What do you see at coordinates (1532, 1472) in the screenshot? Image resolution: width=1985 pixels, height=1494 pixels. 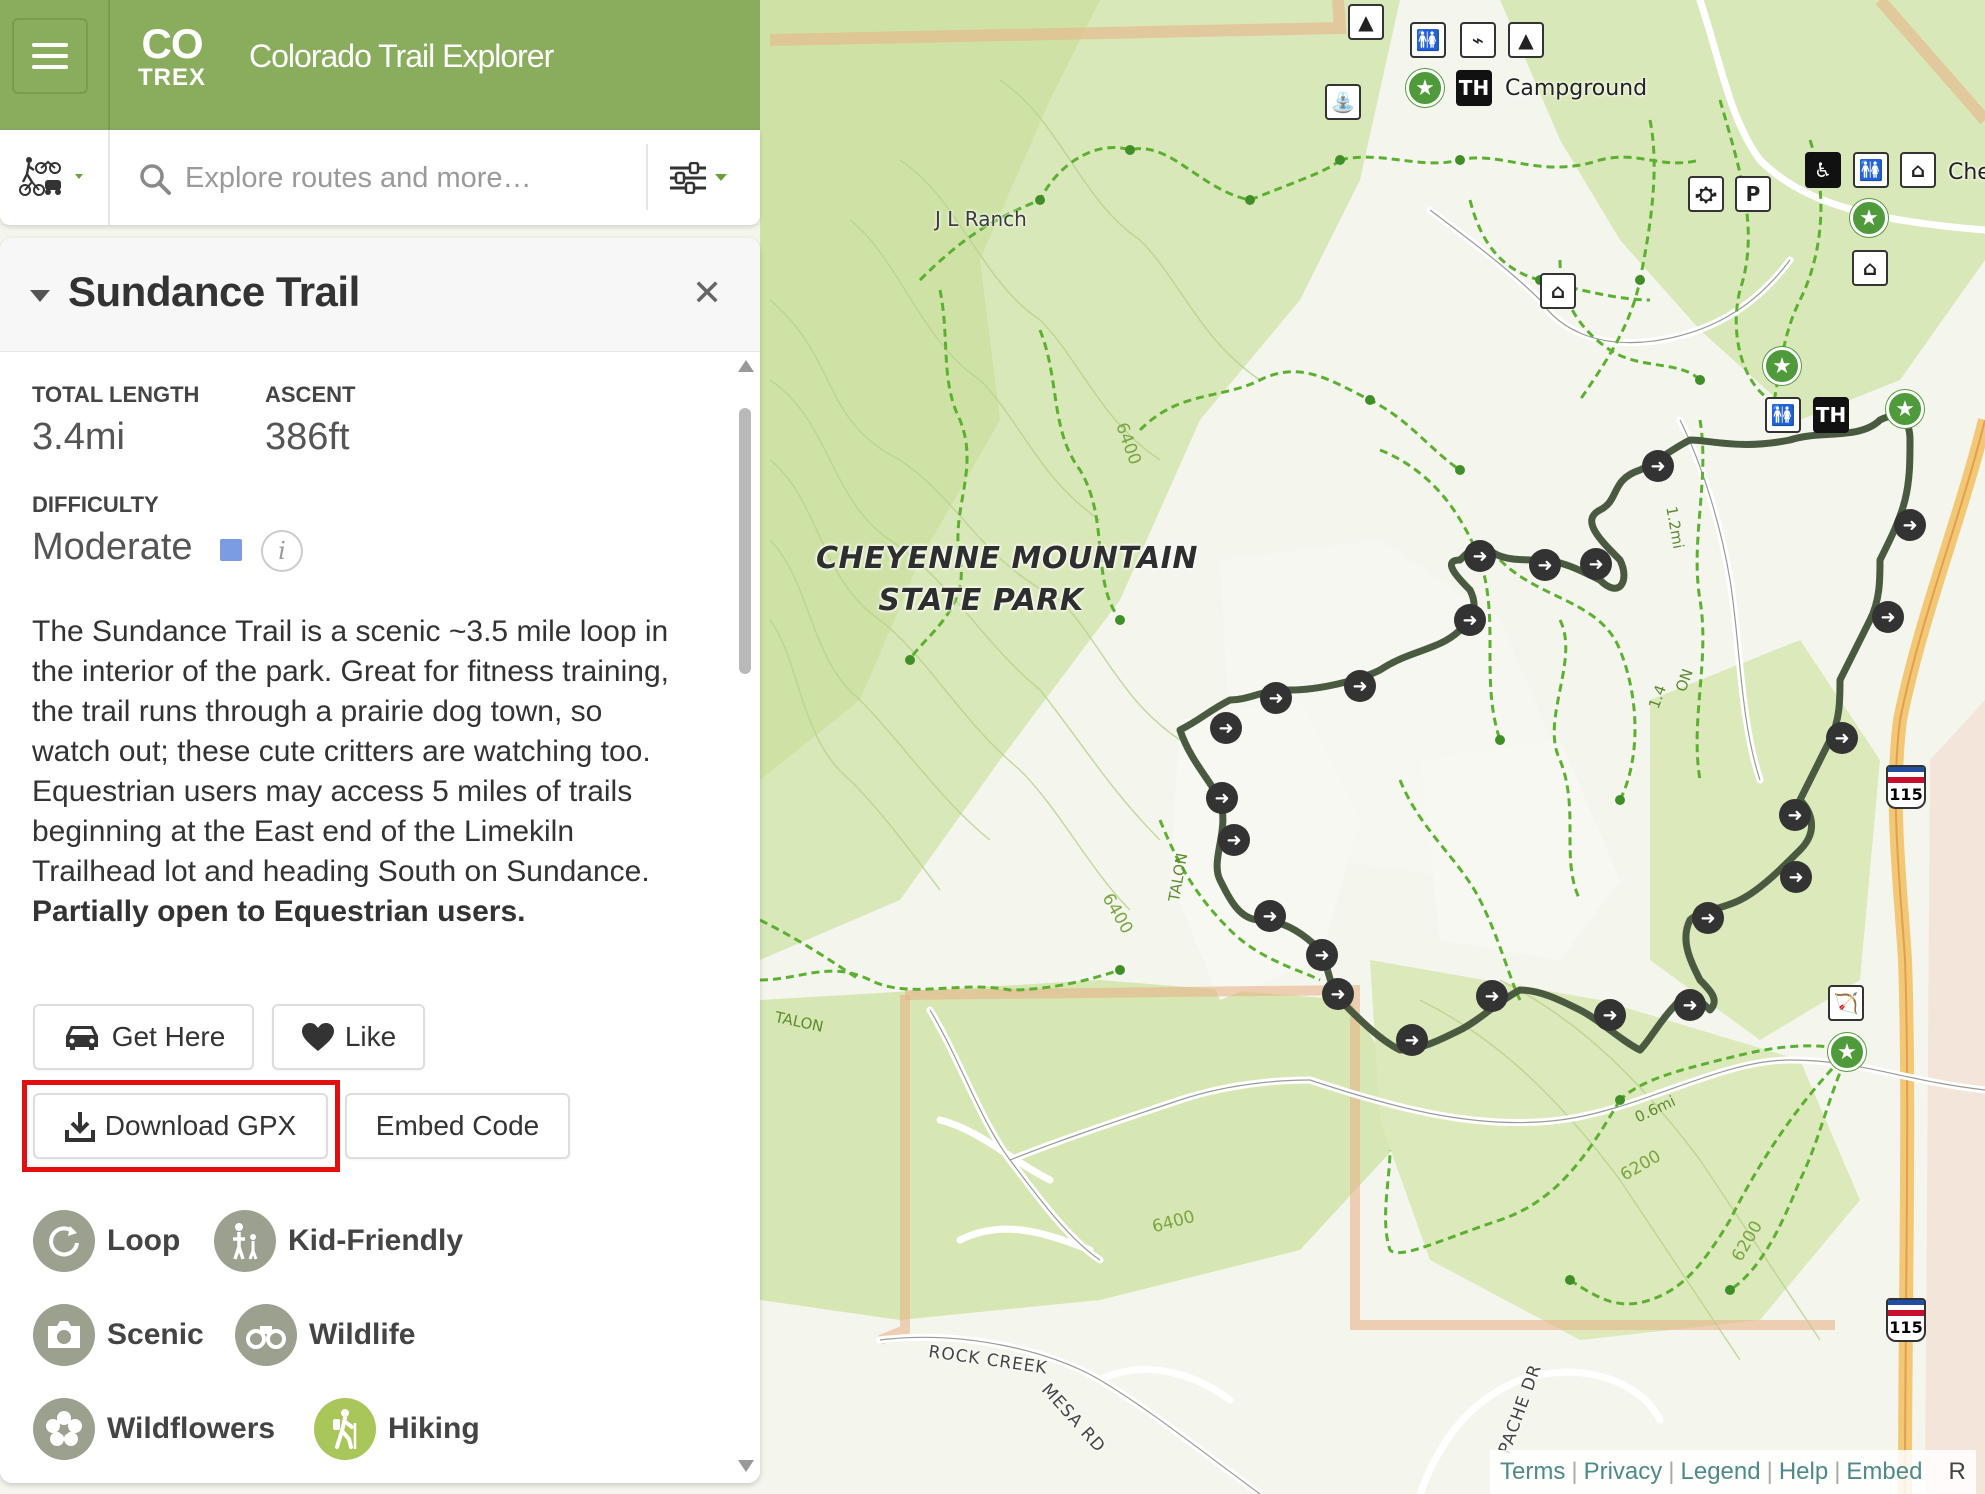 I see `terms-link: Terms` at bounding box center [1532, 1472].